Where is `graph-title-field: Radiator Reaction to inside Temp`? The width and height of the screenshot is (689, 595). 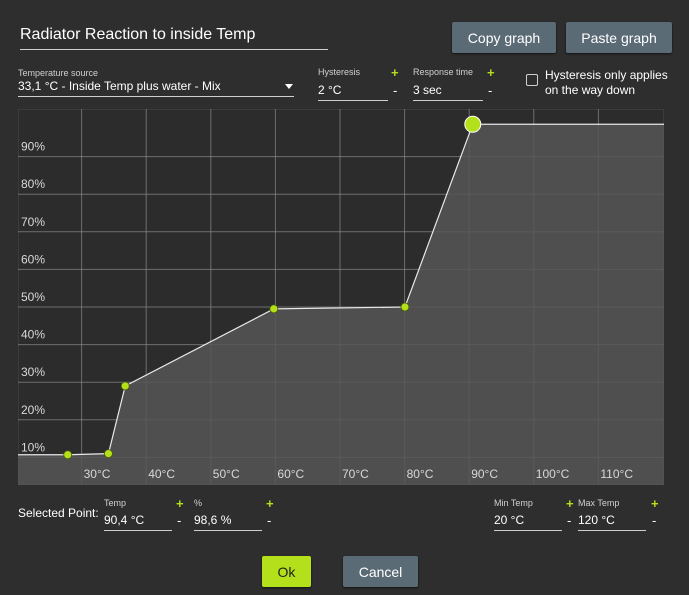 graph-title-field: Radiator Reaction to inside Temp is located at coordinates (174, 38).